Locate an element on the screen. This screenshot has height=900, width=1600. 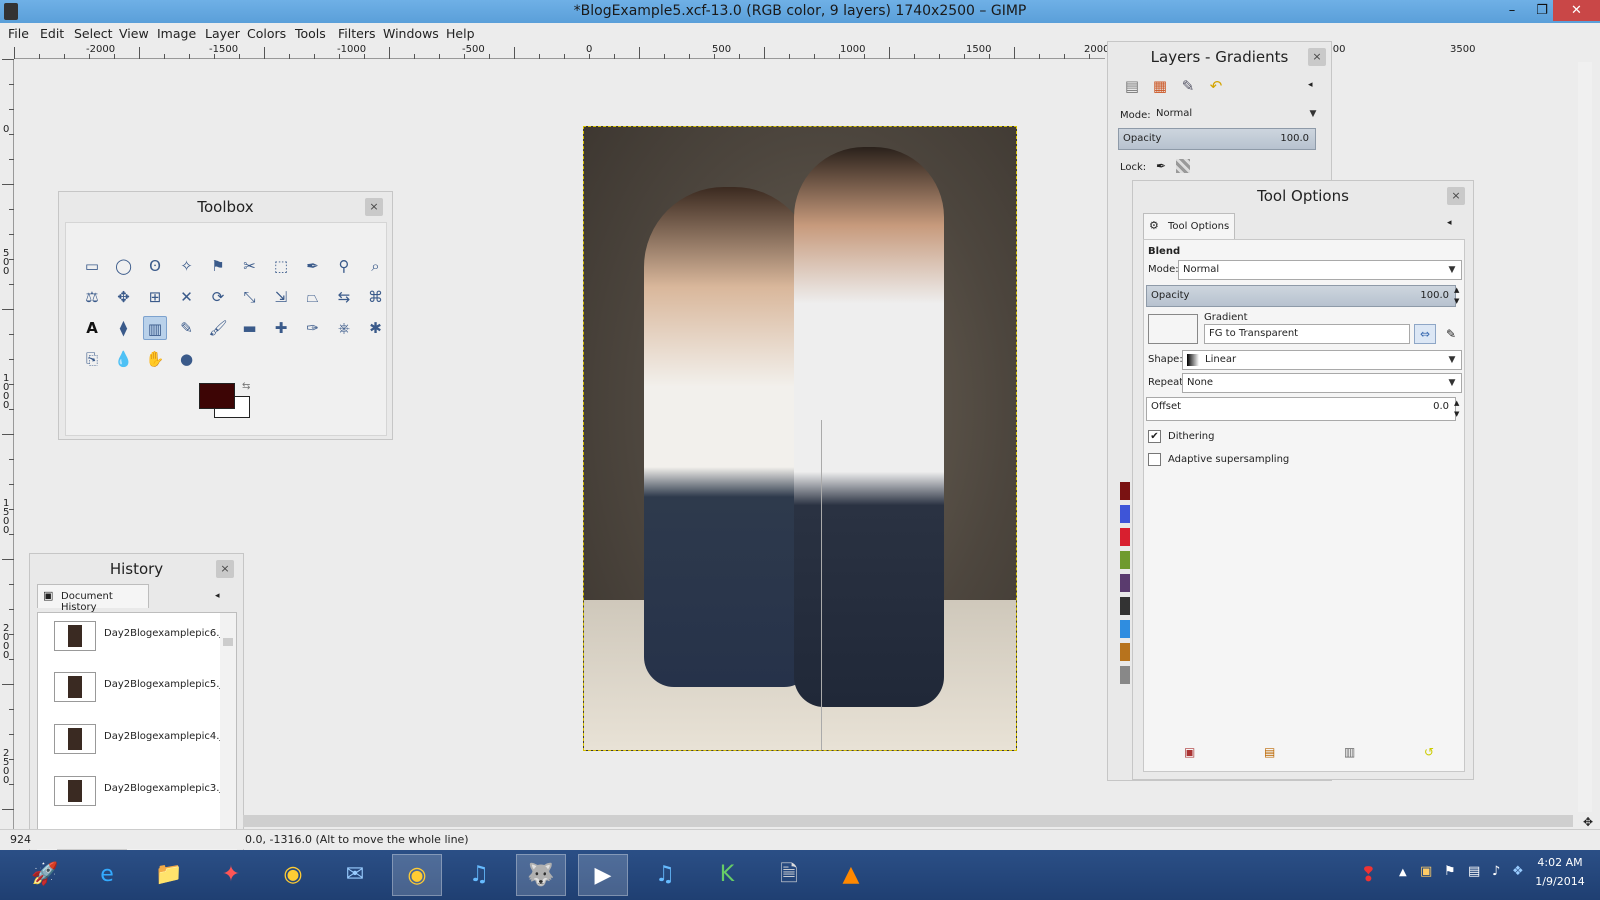
paths-tool-icon: ✒ is located at coordinates (313, 266).